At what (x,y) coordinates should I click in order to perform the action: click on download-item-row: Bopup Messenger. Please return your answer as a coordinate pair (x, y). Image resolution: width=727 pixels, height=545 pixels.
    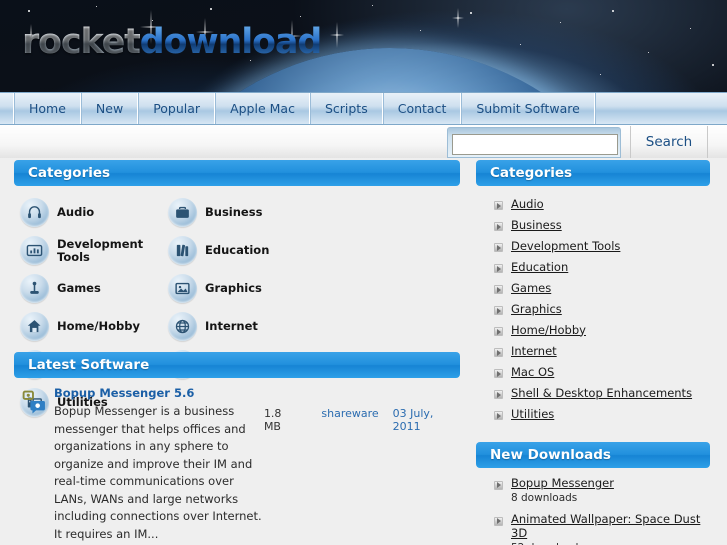
    Looking at the image, I should click on (603, 483).